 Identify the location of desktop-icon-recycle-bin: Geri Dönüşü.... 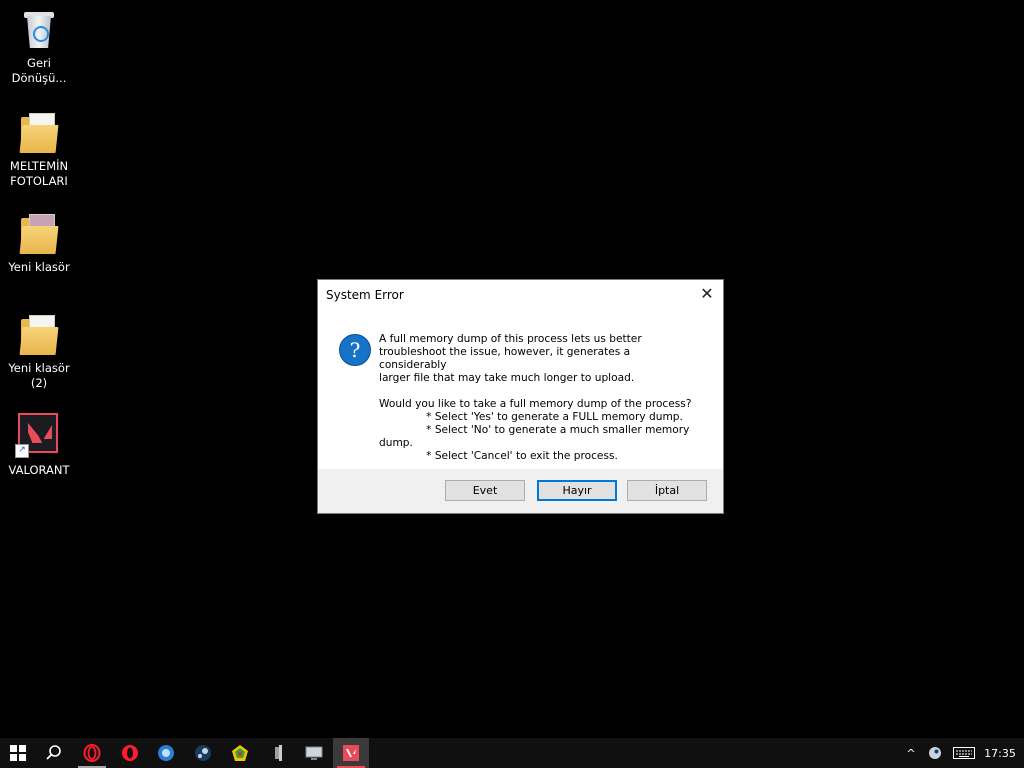
(39, 47).